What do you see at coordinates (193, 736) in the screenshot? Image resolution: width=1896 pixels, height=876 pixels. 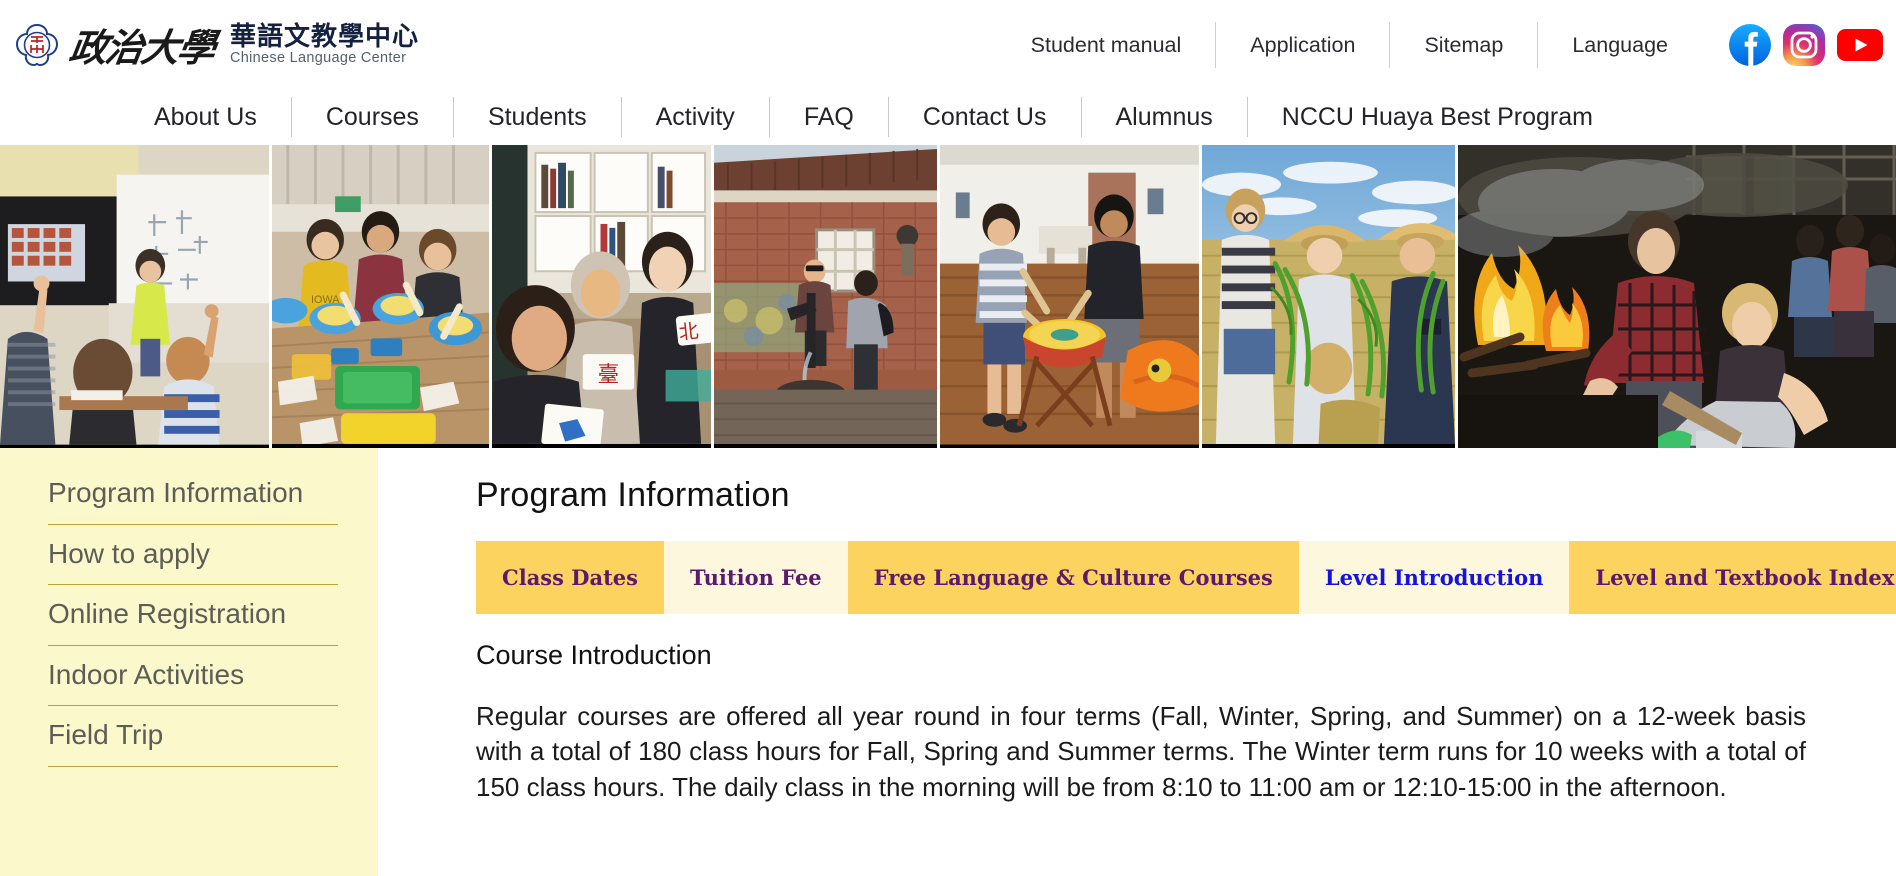 I see `sidebar-item-field-trip: Field Trip` at bounding box center [193, 736].